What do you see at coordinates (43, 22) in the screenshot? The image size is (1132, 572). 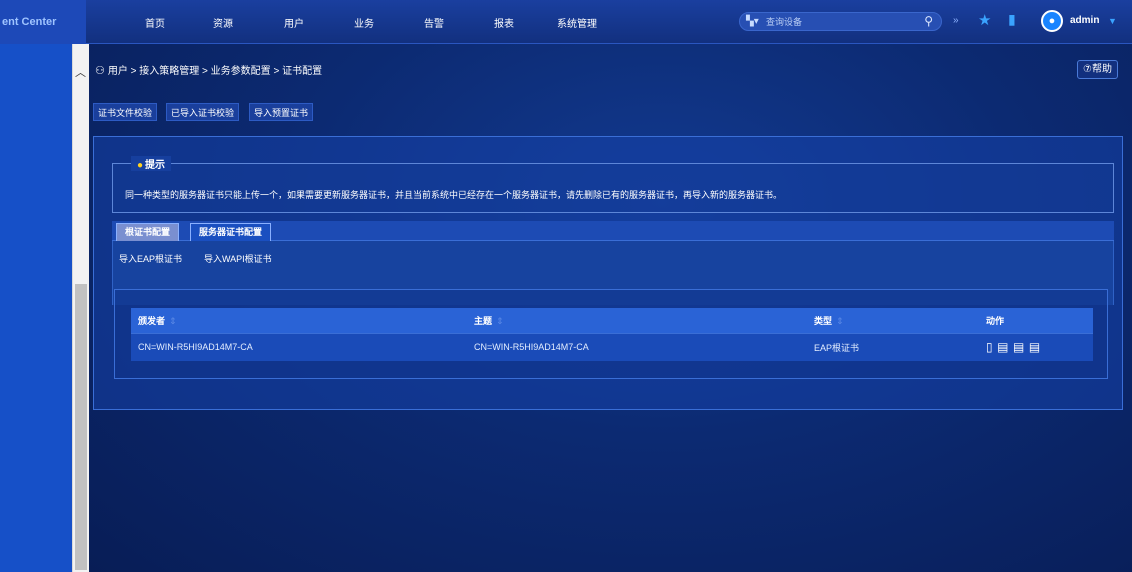 I see `brand-logo: ent Center` at bounding box center [43, 22].